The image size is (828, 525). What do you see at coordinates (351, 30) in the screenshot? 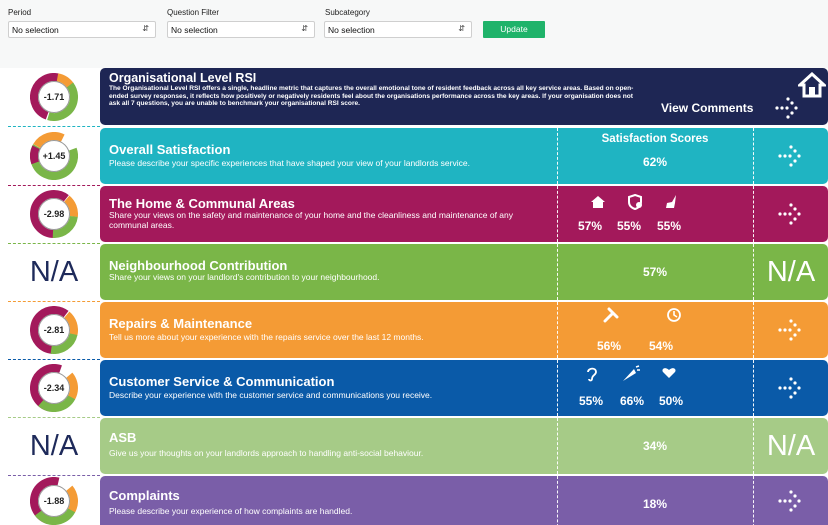
I see `subcategory-value: No selection` at bounding box center [351, 30].